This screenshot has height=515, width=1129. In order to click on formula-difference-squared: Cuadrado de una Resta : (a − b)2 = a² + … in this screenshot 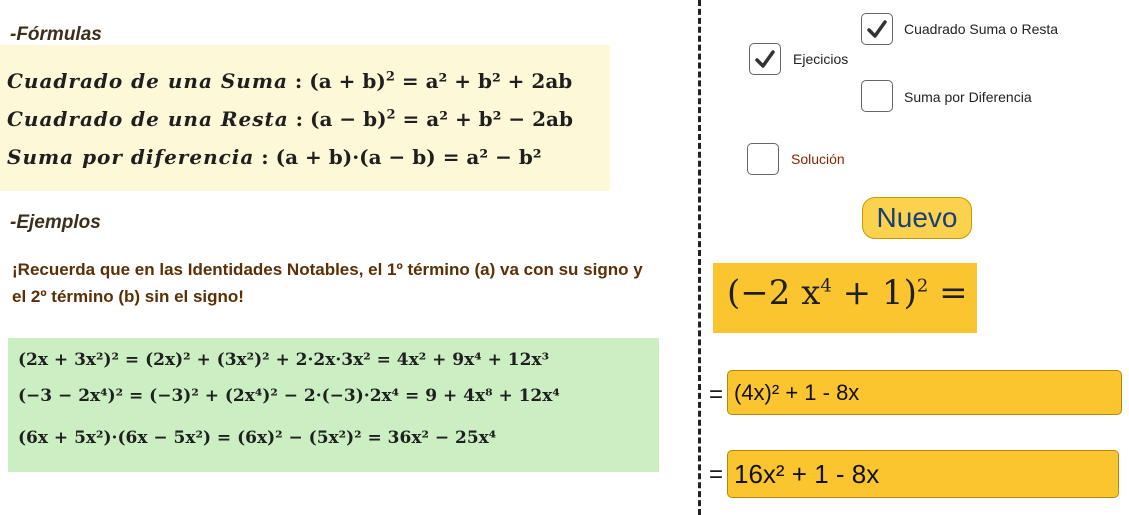, I will do `click(290, 119)`.